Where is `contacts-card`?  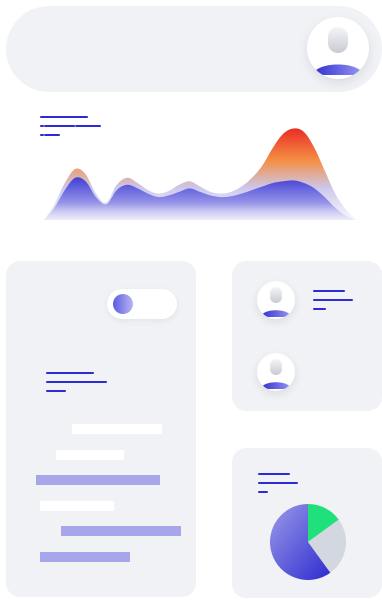
contacts-card is located at coordinates (307, 336).